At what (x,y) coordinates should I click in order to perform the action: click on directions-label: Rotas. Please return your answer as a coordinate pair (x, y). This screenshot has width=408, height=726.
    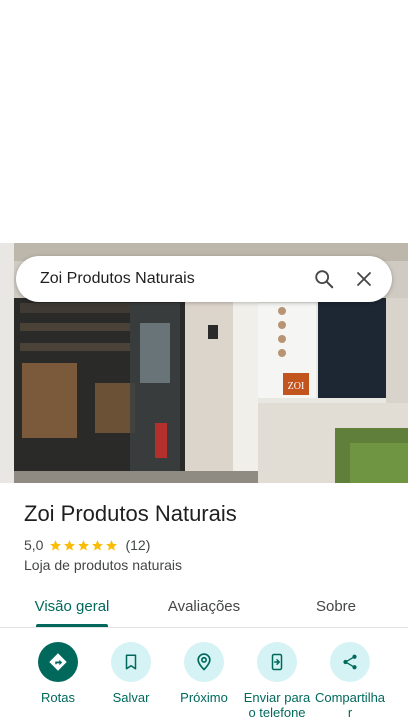
    Looking at the image, I should click on (58, 697).